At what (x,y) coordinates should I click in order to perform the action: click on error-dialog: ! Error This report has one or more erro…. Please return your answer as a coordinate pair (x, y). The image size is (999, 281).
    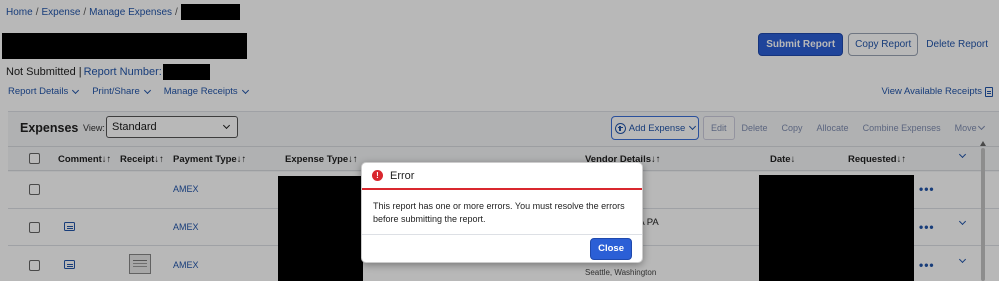
    Looking at the image, I should click on (502, 212).